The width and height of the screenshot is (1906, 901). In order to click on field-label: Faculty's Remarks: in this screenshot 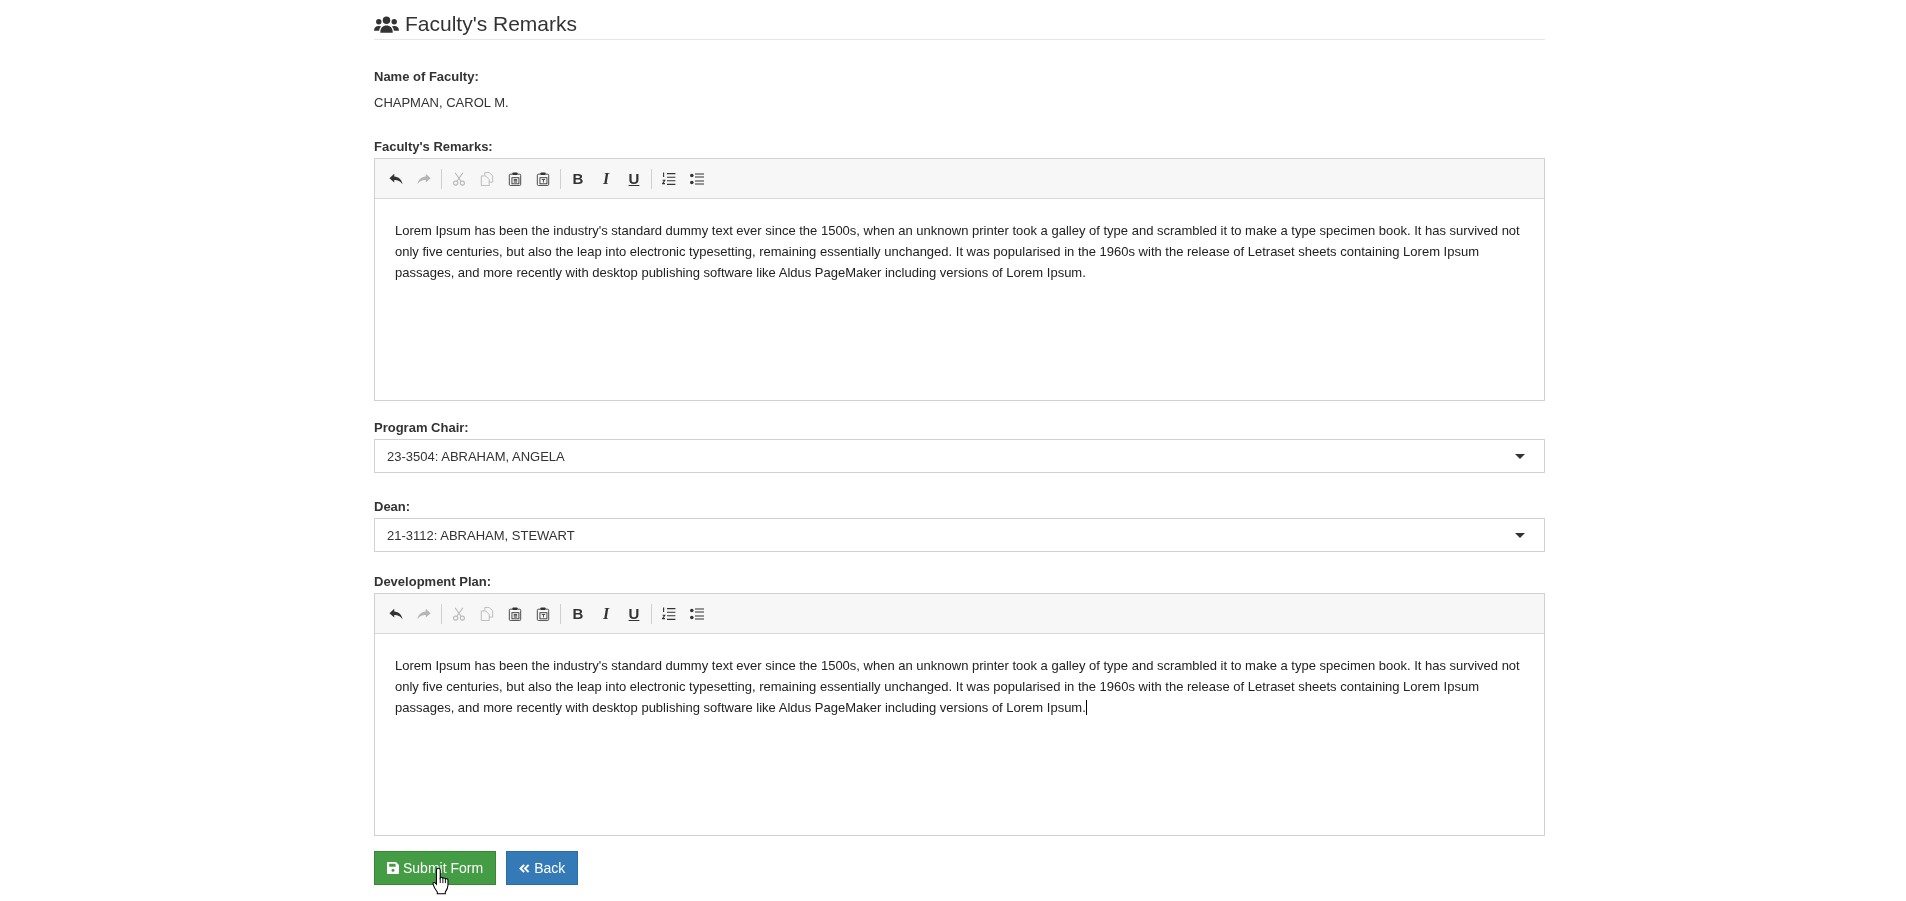, I will do `click(433, 147)`.